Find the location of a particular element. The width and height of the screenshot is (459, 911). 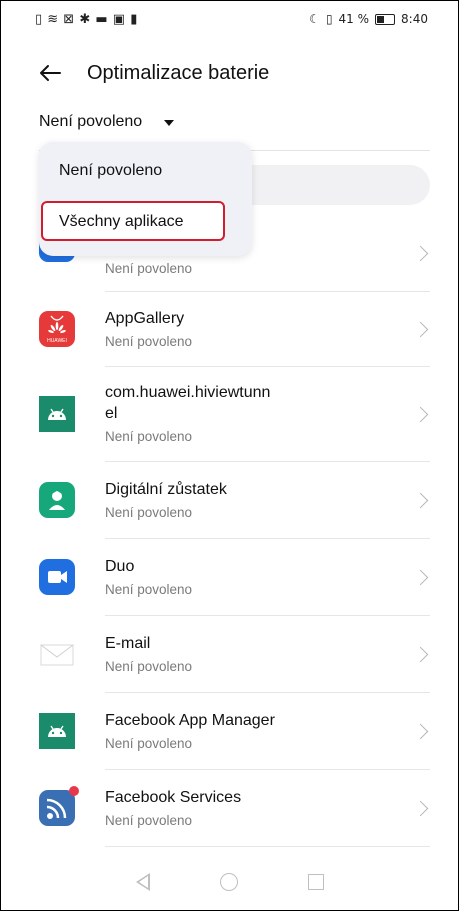

dropdown-option-not-allowed: Není povoleno is located at coordinates (110, 171).